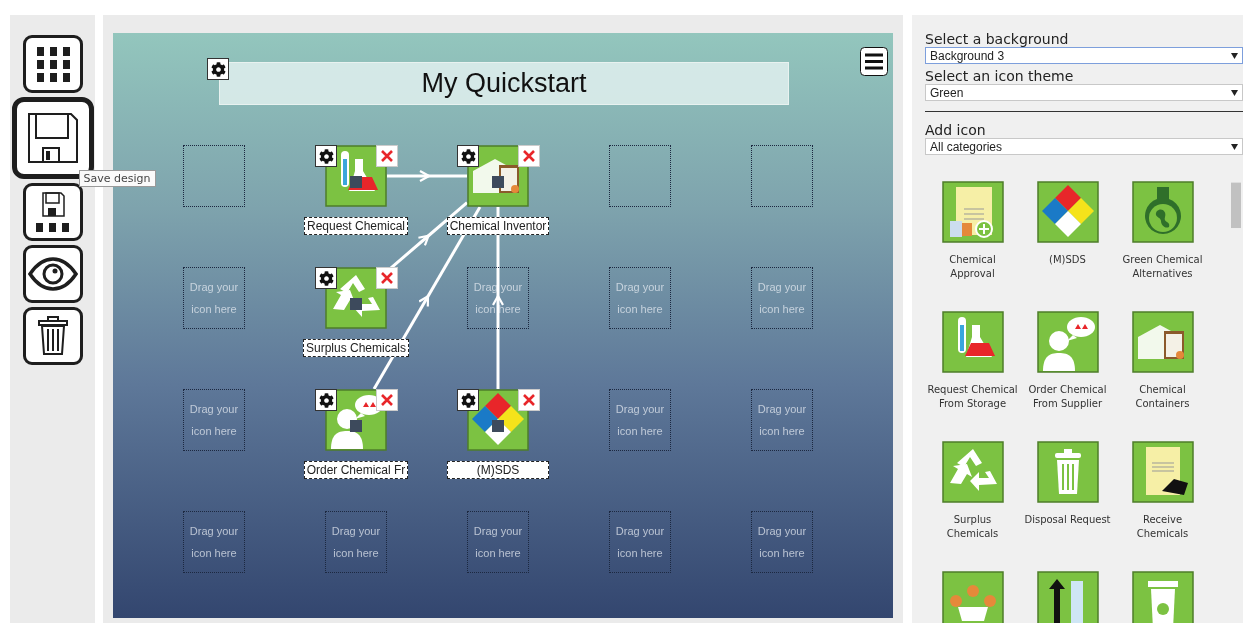  Describe the element at coordinates (1162, 396) in the screenshot. I see `icon-label: Chemical Containers` at that location.